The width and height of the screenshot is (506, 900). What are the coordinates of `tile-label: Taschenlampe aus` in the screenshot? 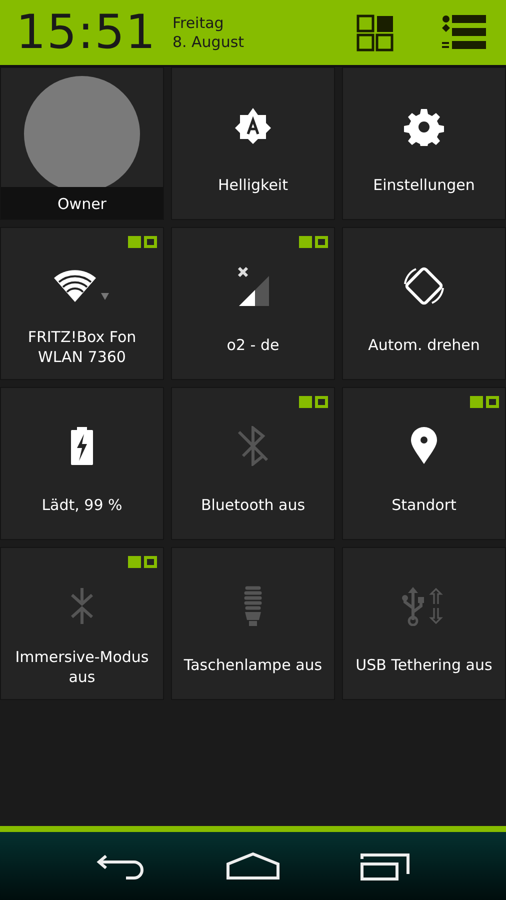 It's located at (253, 665).